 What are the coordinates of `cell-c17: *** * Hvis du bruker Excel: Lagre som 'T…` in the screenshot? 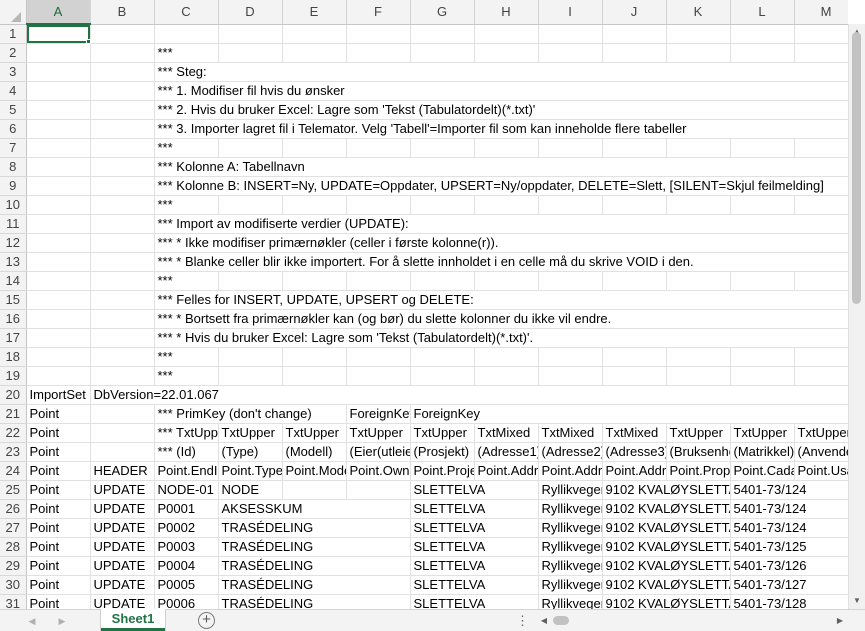 It's located at (501, 338).